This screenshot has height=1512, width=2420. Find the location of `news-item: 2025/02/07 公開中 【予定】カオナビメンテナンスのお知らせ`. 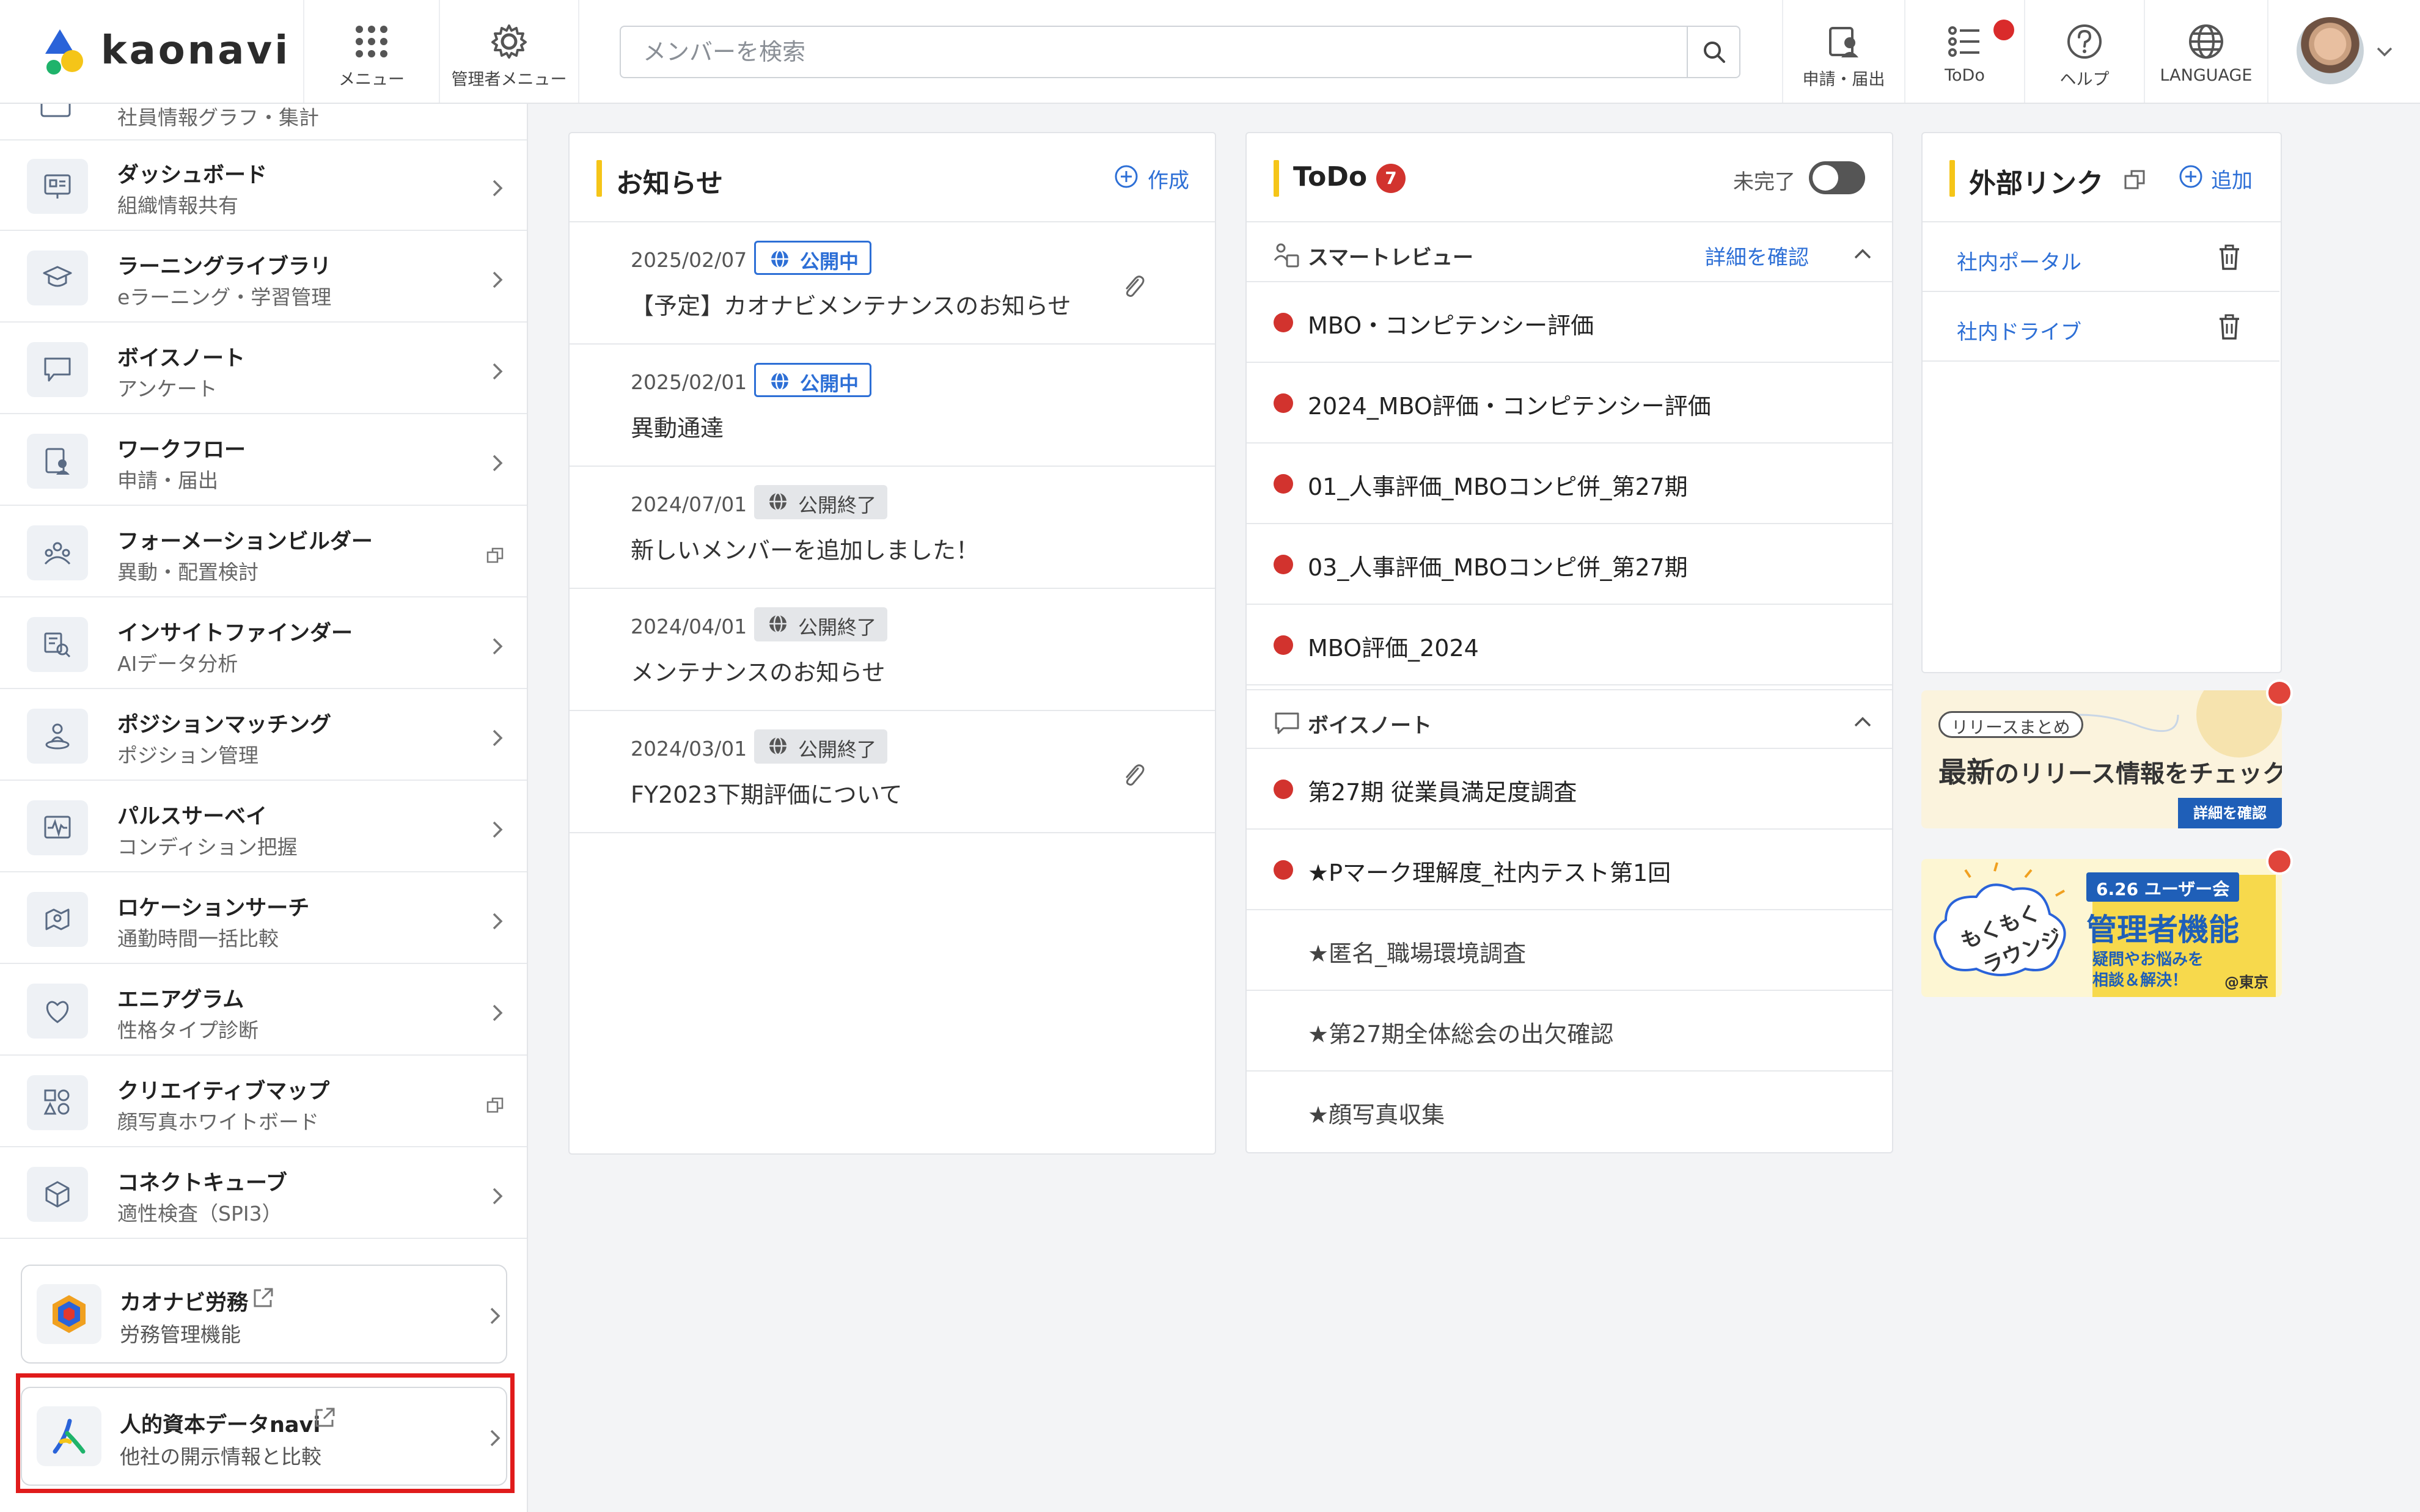

news-item: 2025/02/07 公開中 【予定】カオナビメンテナンスのお知らせ is located at coordinates (893, 283).